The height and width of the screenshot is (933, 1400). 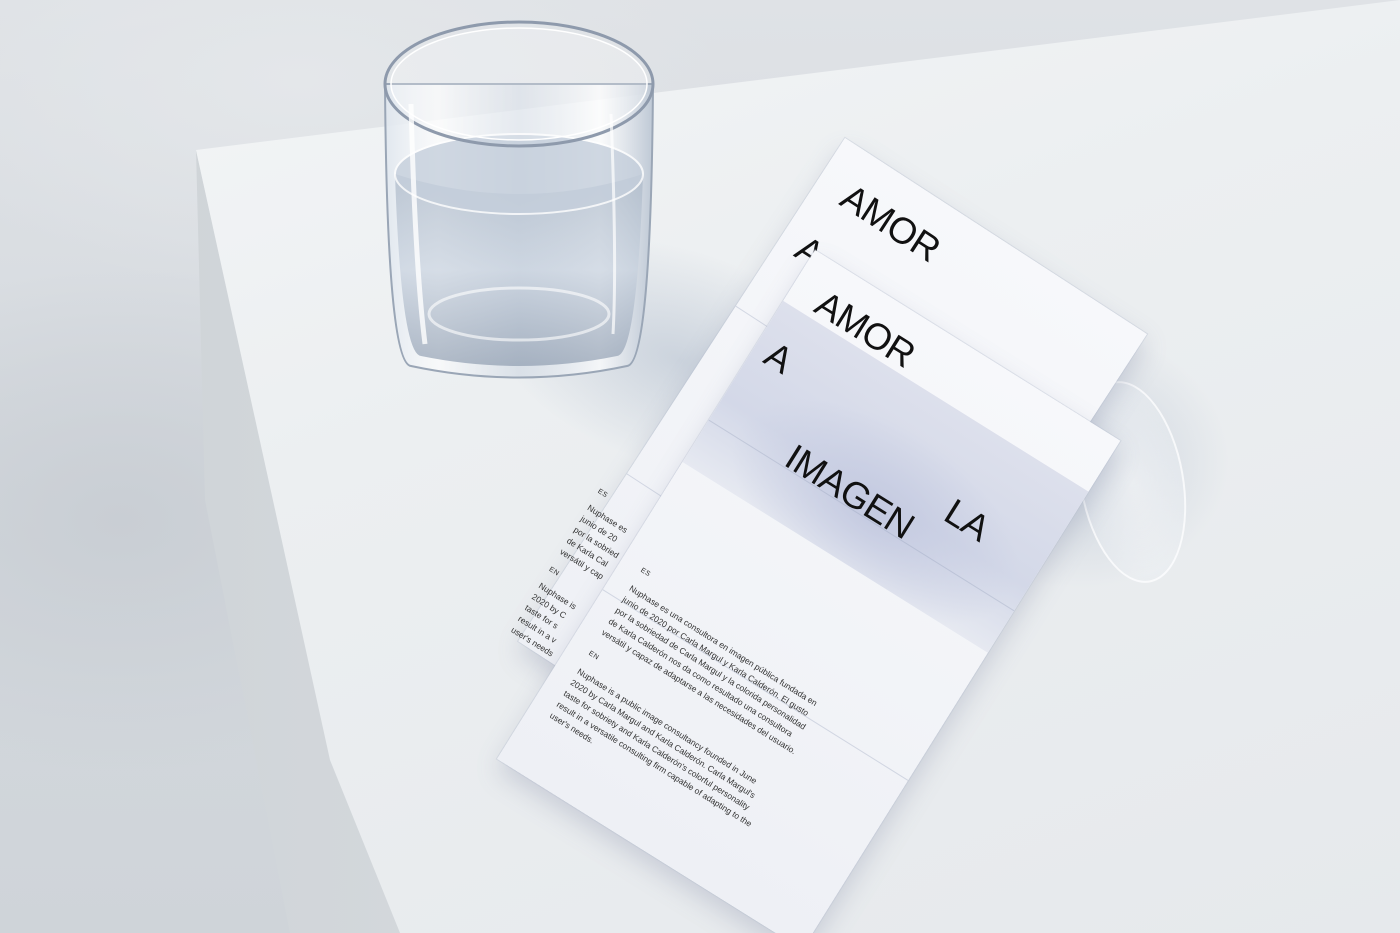 What do you see at coordinates (519, 84) in the screenshot?
I see `glass-rim-inner` at bounding box center [519, 84].